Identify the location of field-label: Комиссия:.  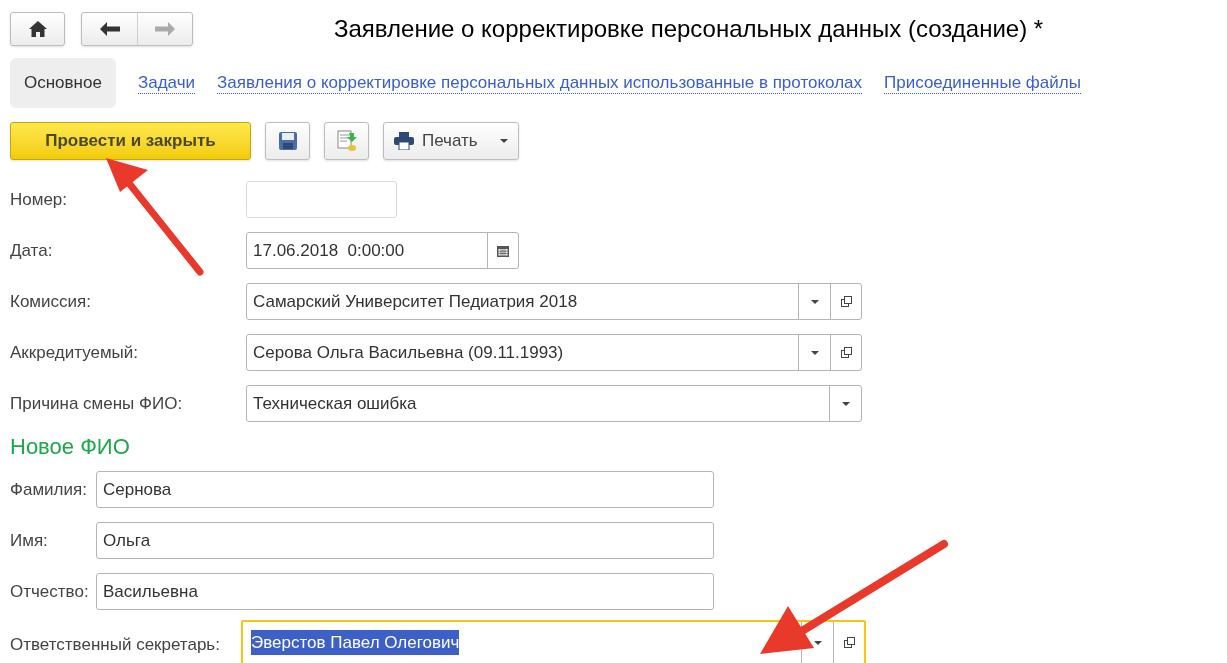
(50, 301).